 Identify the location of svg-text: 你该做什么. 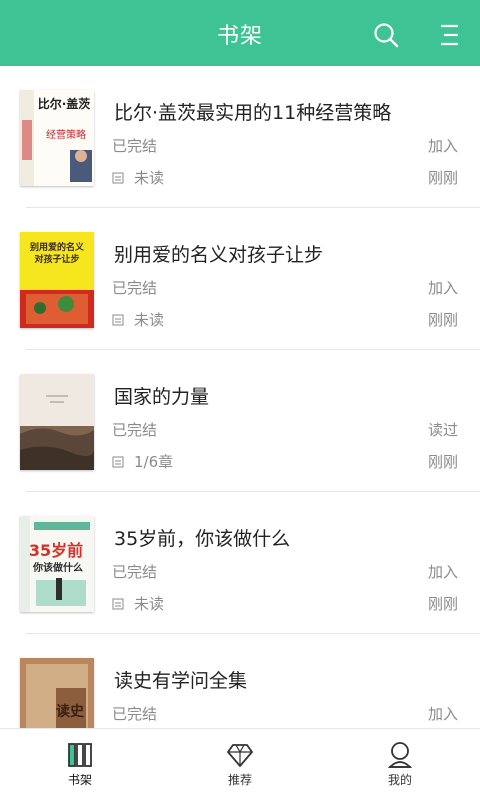
(57, 567).